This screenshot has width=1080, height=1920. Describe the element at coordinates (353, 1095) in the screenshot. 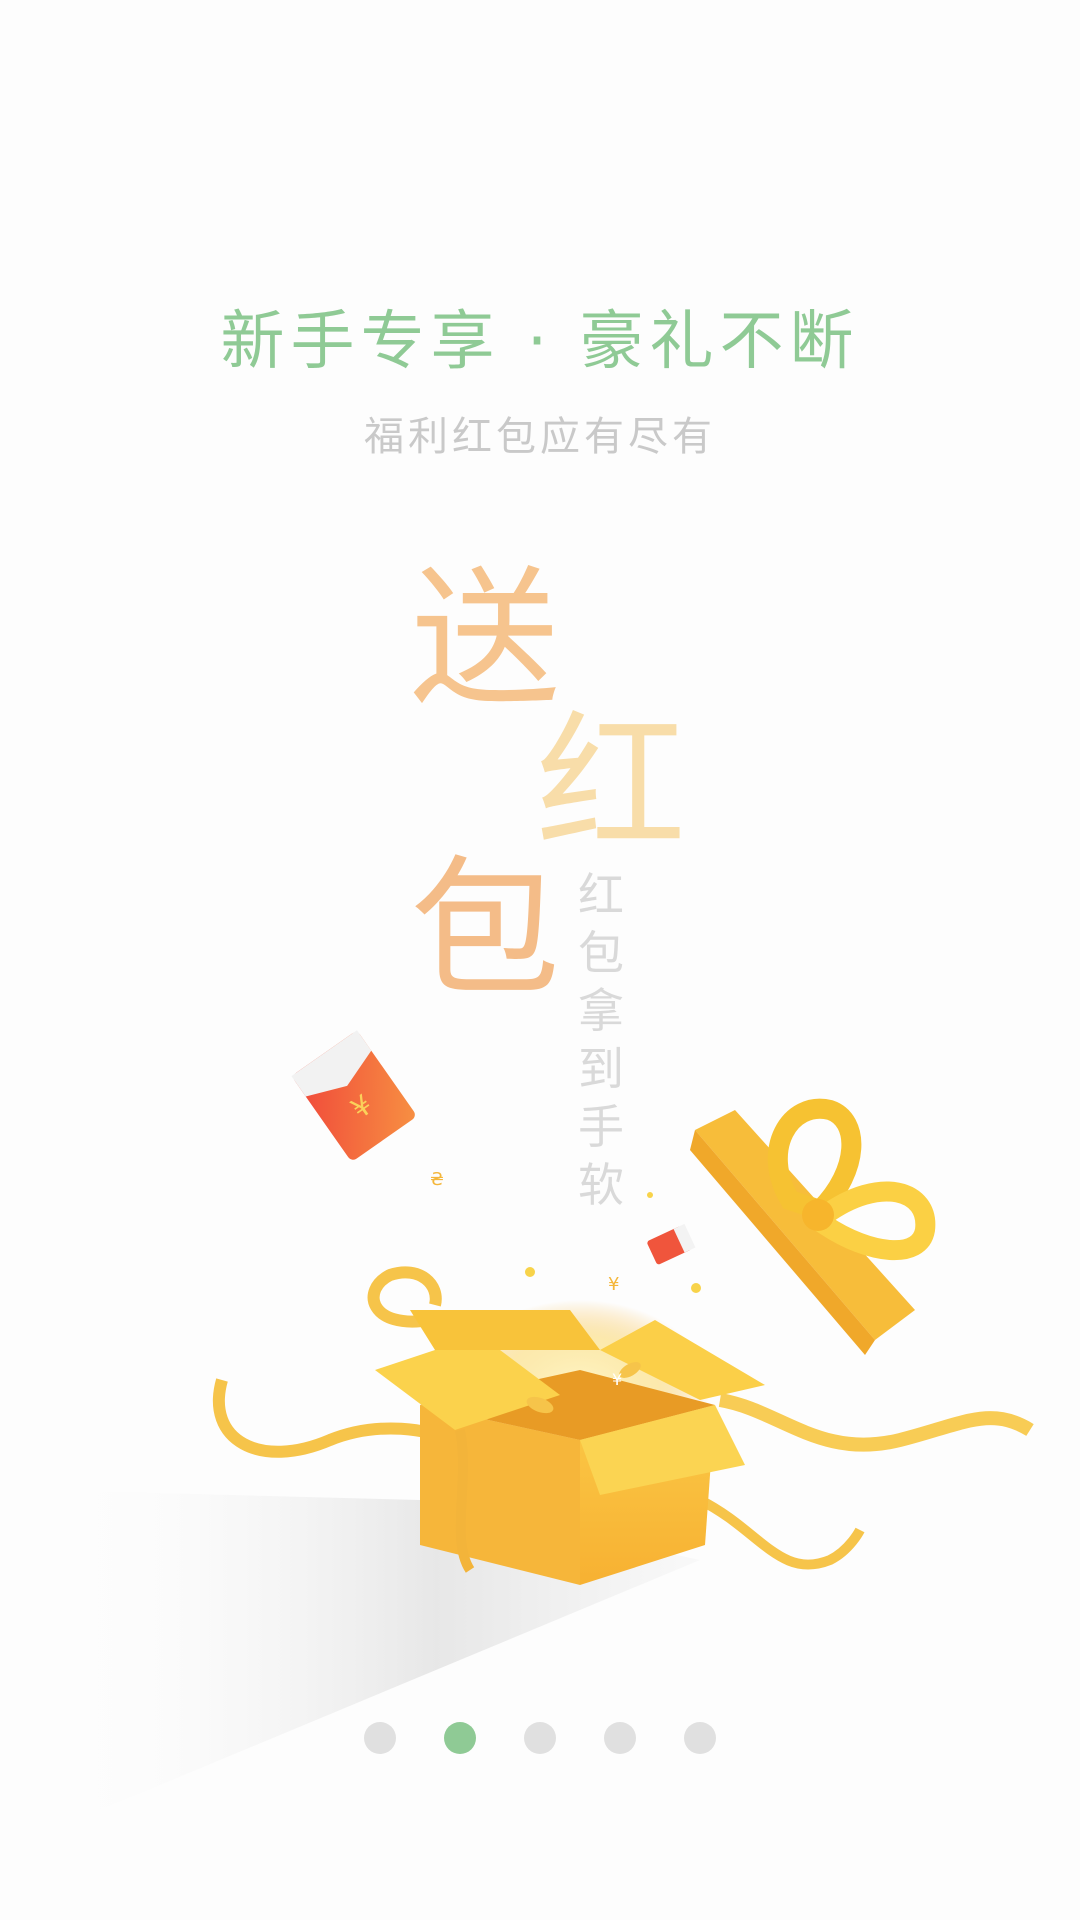

I see `red-envelope-icon: ¥` at that location.